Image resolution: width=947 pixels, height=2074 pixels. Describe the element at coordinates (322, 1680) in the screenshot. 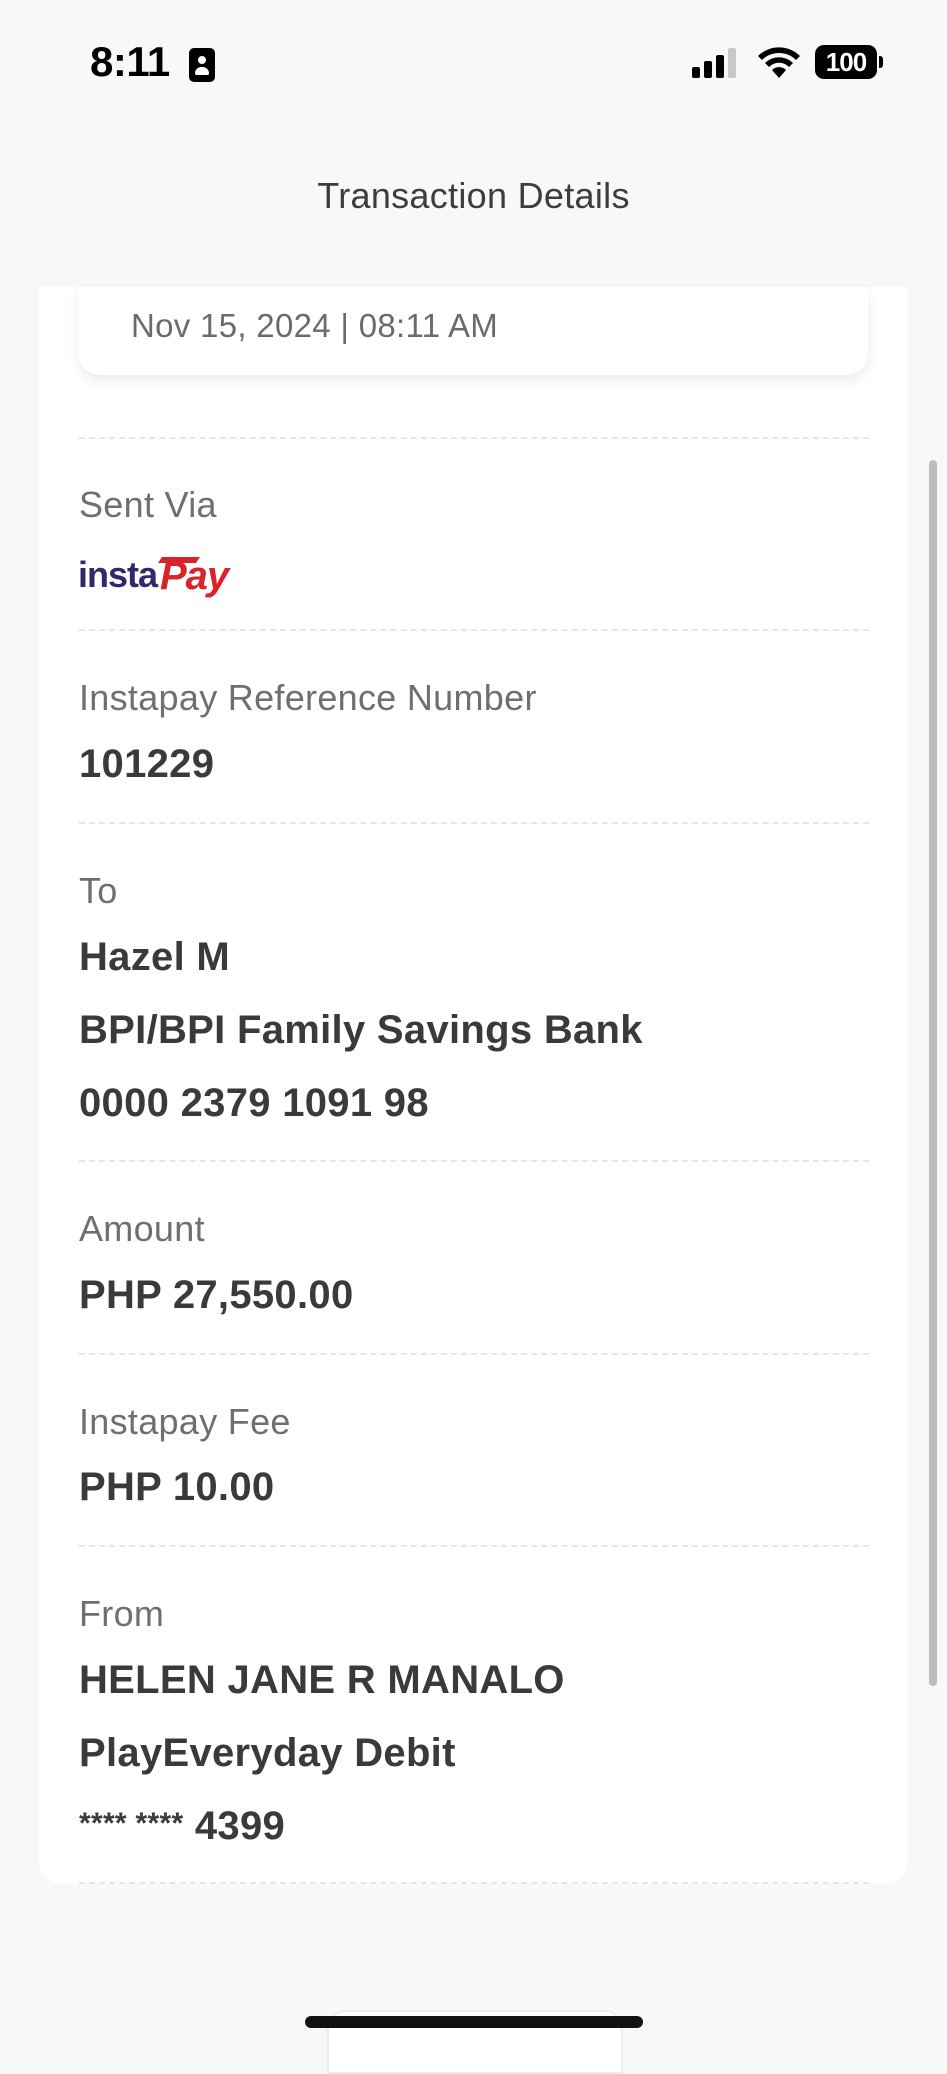

I see `sender-name: HELEN JANE R MANALO` at that location.